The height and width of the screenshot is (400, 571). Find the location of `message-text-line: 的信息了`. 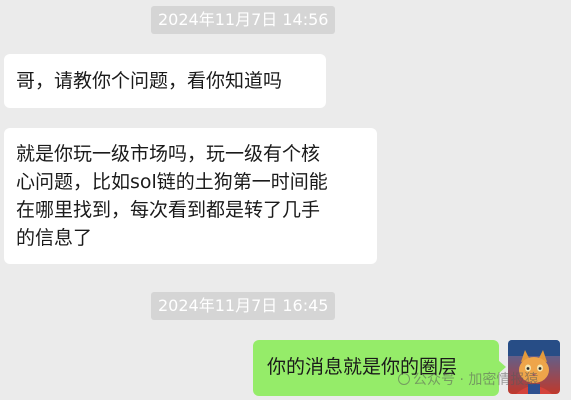

message-text-line: 的信息了 is located at coordinates (54, 238).